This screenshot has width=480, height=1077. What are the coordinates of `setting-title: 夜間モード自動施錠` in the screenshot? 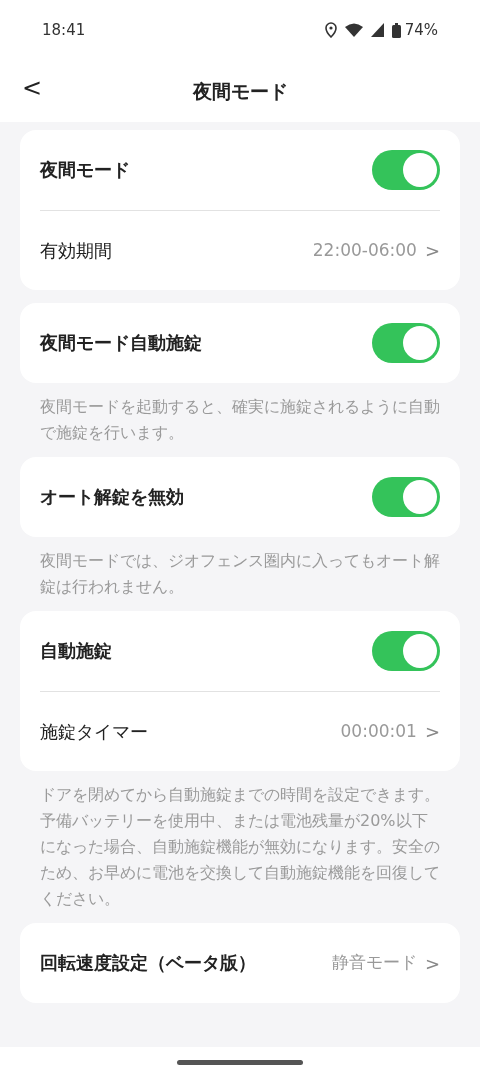 It's located at (121, 342).